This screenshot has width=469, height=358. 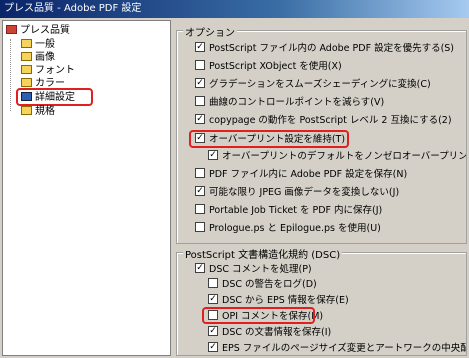 I want to click on tree-item-general: 一般, so click(x=38, y=44).